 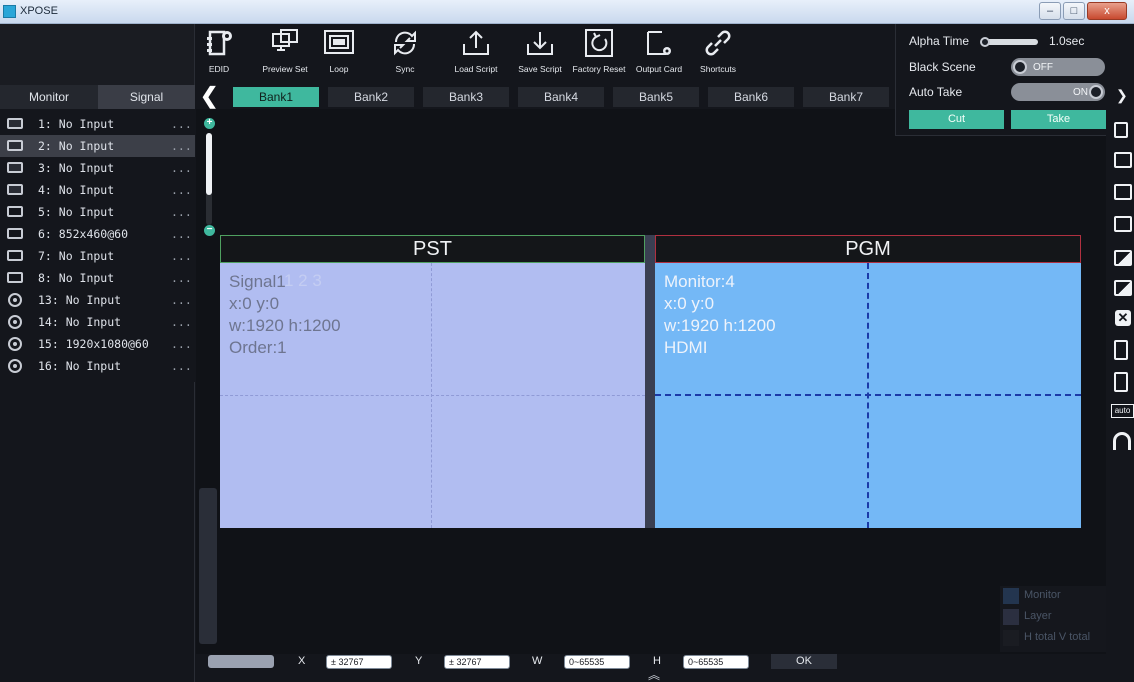 What do you see at coordinates (718, 43) in the screenshot?
I see `shortcuts-icon` at bounding box center [718, 43].